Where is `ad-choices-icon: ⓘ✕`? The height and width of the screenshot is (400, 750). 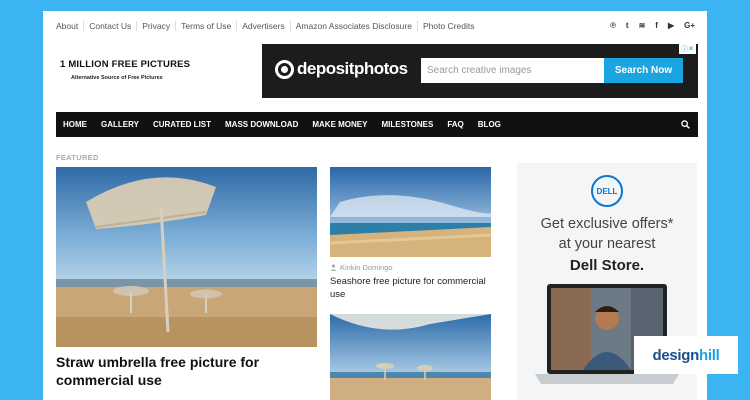 ad-choices-icon: ⓘ✕ is located at coordinates (687, 49).